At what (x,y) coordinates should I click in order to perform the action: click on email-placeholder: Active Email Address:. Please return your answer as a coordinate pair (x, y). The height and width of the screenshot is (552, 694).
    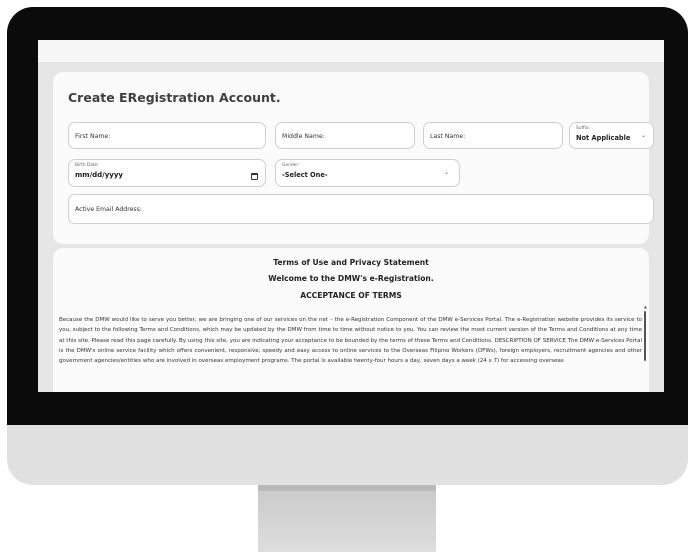
    Looking at the image, I should click on (108, 209).